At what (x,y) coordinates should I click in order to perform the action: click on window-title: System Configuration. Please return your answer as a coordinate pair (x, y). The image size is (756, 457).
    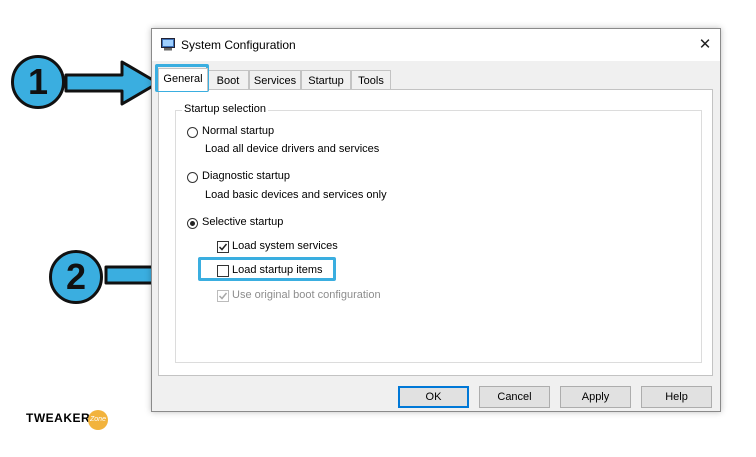
    Looking at the image, I should click on (238, 45).